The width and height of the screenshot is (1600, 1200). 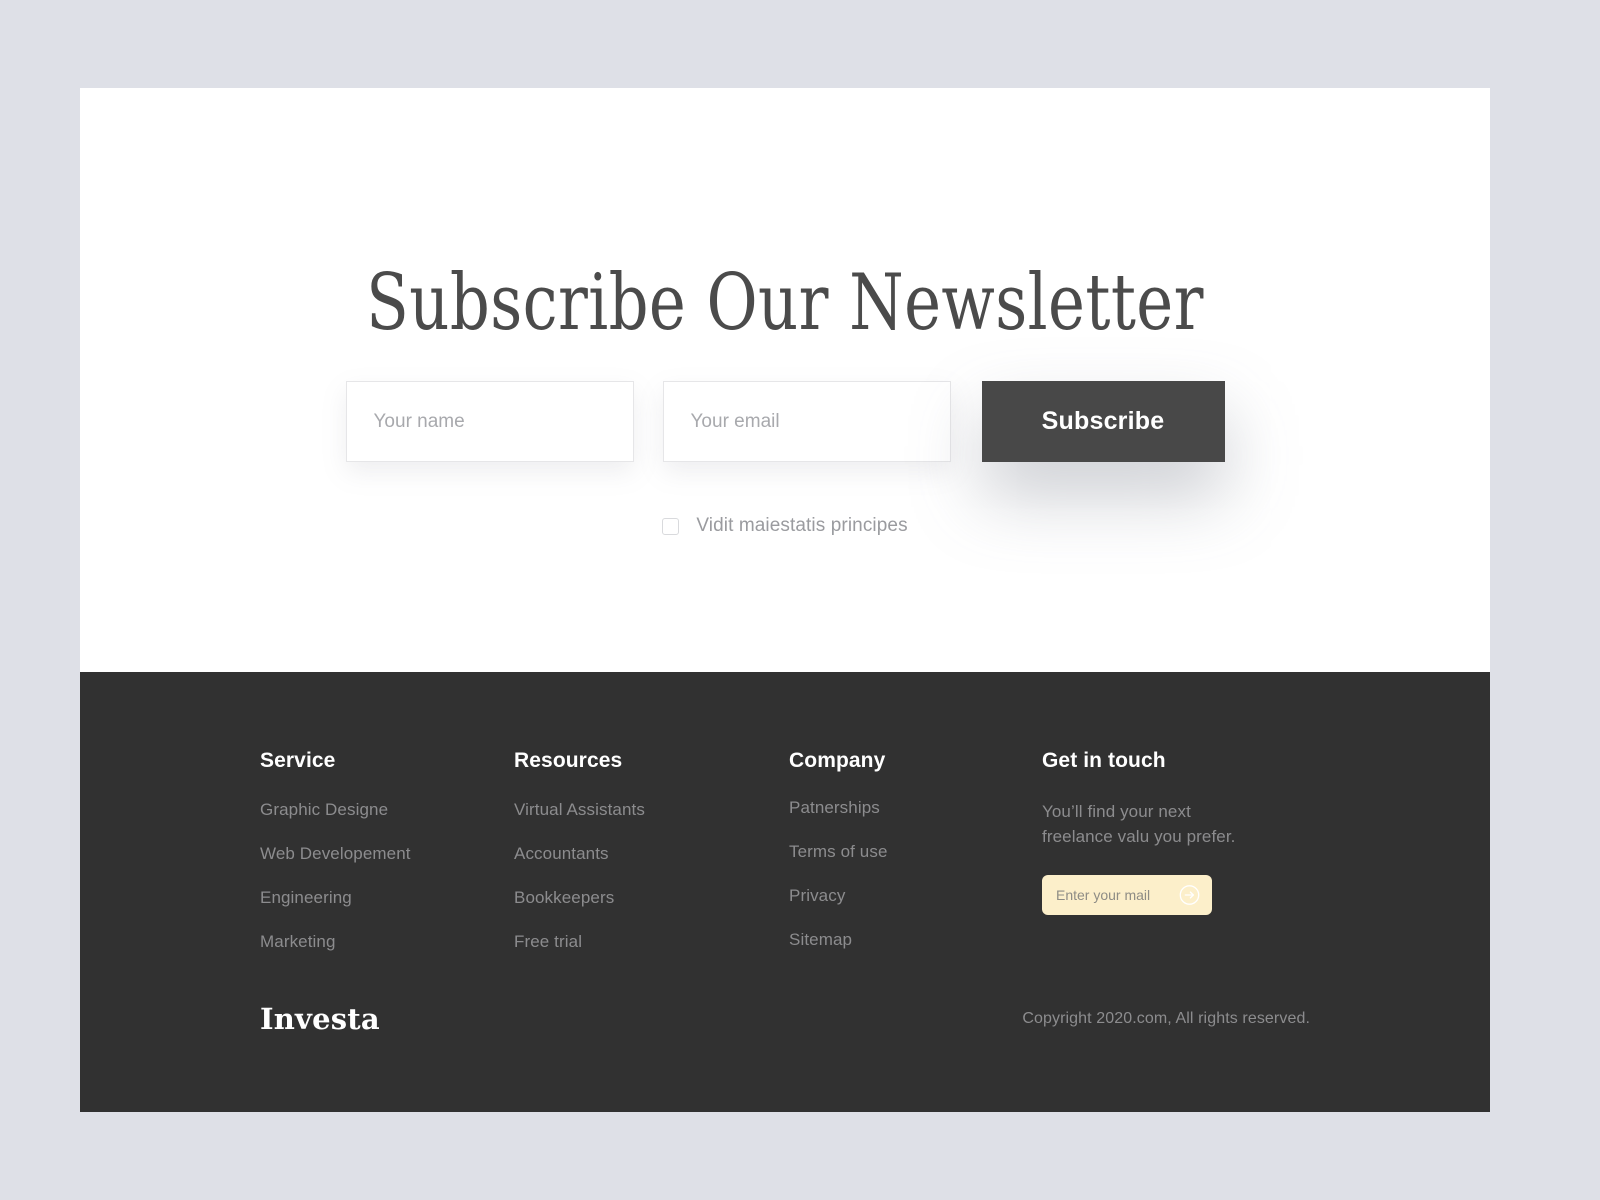 I want to click on mail-field-wrapper, so click(x=1127, y=895).